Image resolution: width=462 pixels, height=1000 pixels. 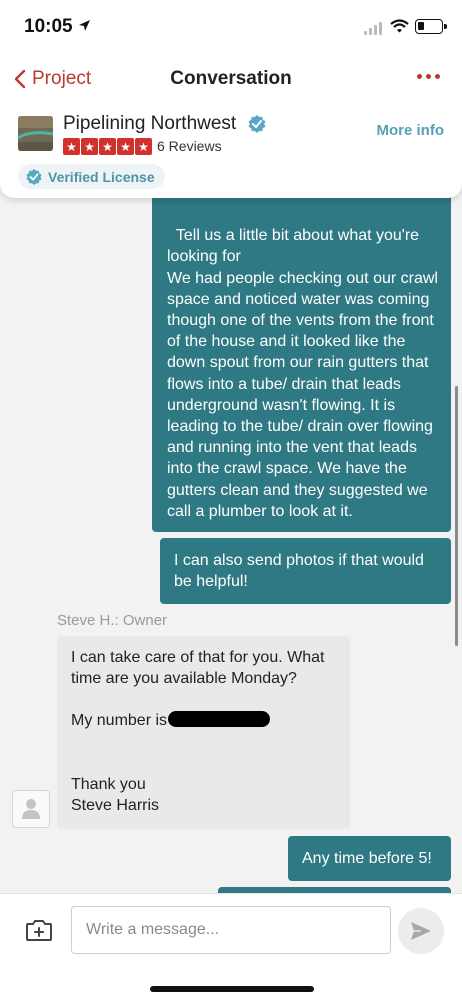 What do you see at coordinates (367, 858) in the screenshot?
I see `message-text: Any time before 5!` at bounding box center [367, 858].